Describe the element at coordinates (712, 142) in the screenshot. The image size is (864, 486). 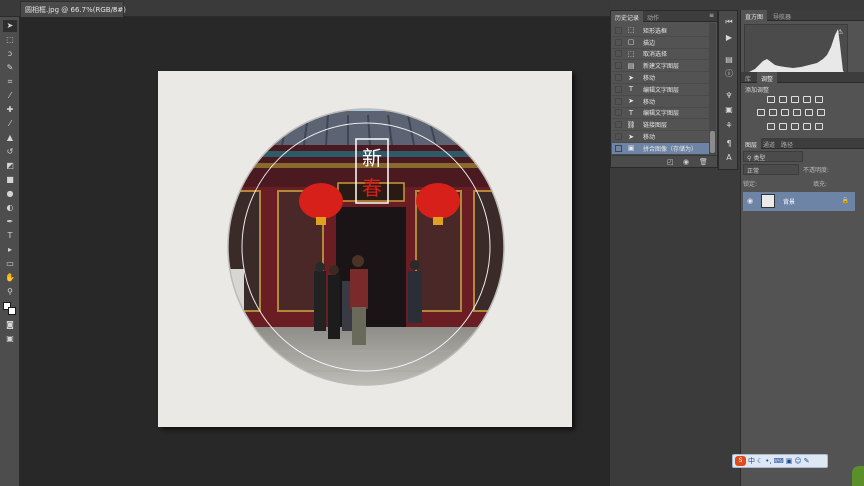
I see `history-scroll-thumb` at that location.